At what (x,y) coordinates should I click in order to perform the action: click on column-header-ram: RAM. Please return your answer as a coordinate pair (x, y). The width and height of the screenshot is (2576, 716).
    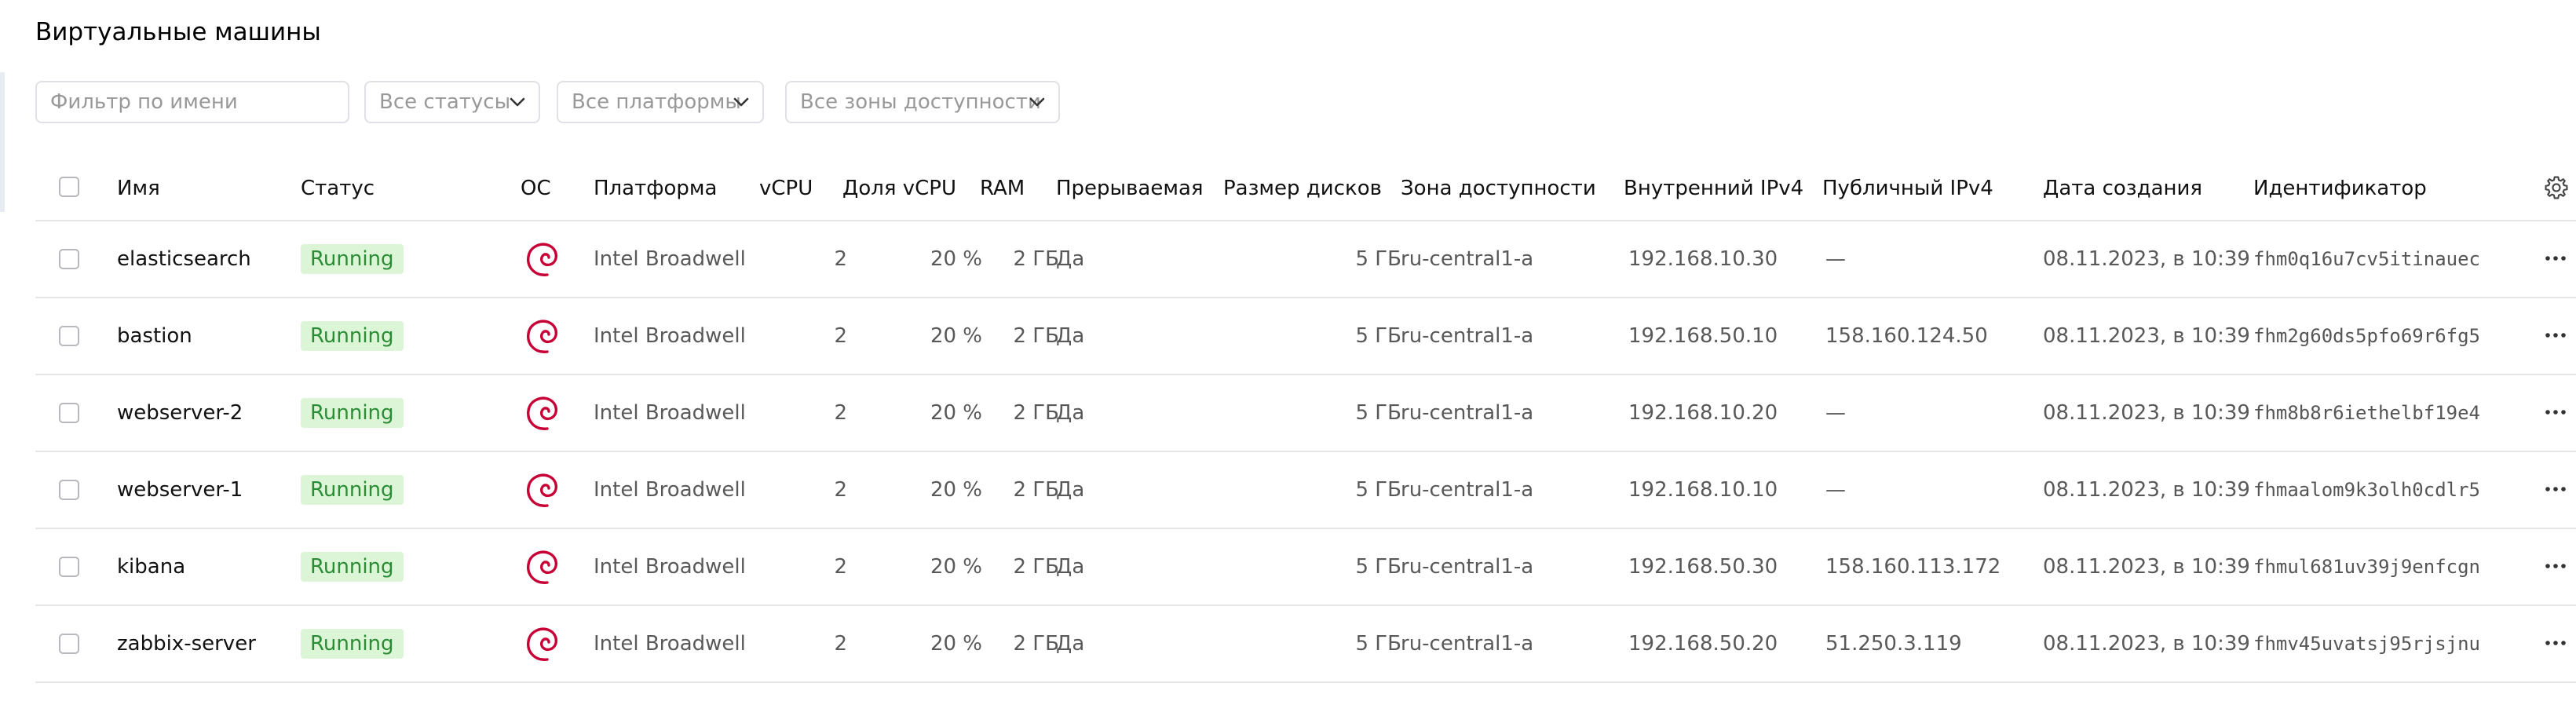
    Looking at the image, I should click on (1002, 188).